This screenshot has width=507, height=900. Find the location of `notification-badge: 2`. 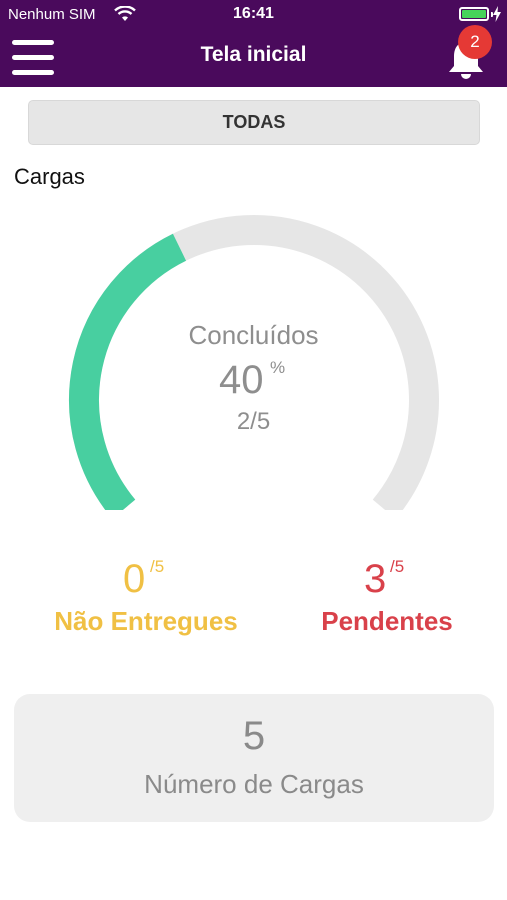

notification-badge: 2 is located at coordinates (475, 42).